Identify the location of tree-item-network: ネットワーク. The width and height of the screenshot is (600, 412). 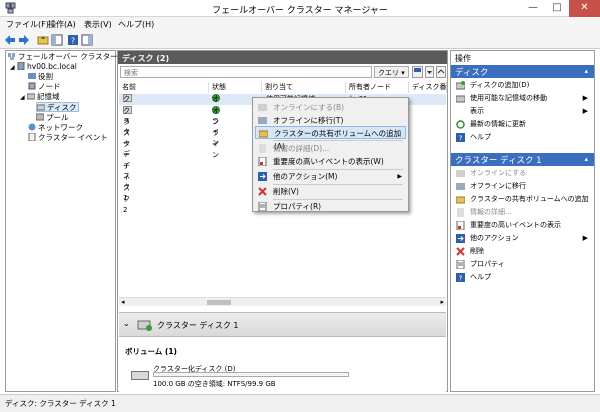
(55, 128).